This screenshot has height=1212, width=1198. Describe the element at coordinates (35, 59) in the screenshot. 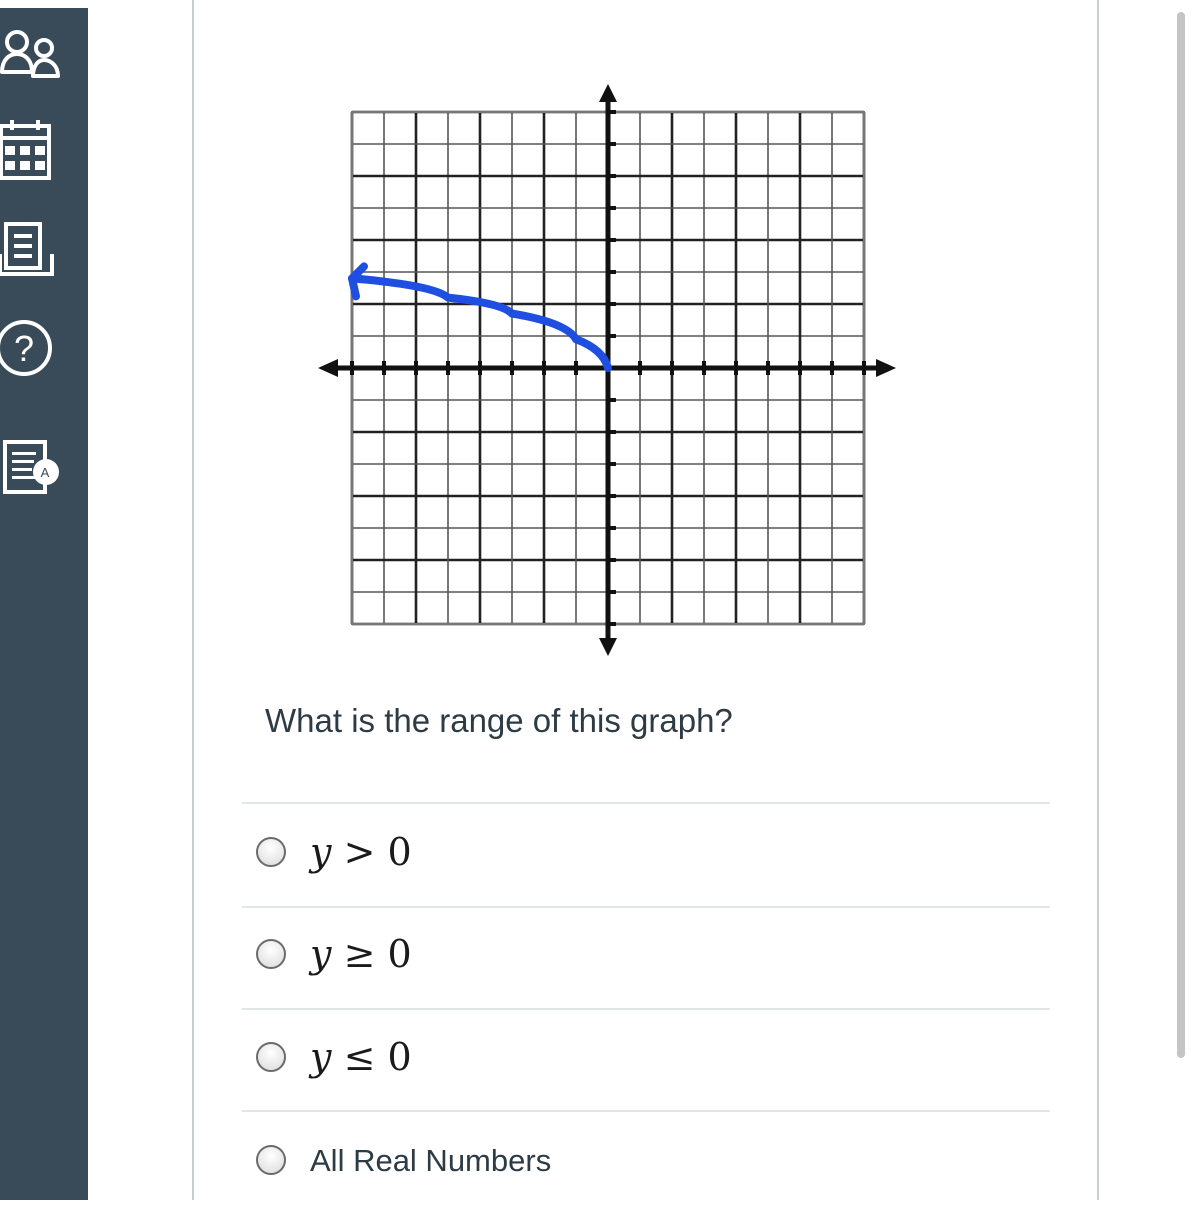

I see `groups-icon` at that location.